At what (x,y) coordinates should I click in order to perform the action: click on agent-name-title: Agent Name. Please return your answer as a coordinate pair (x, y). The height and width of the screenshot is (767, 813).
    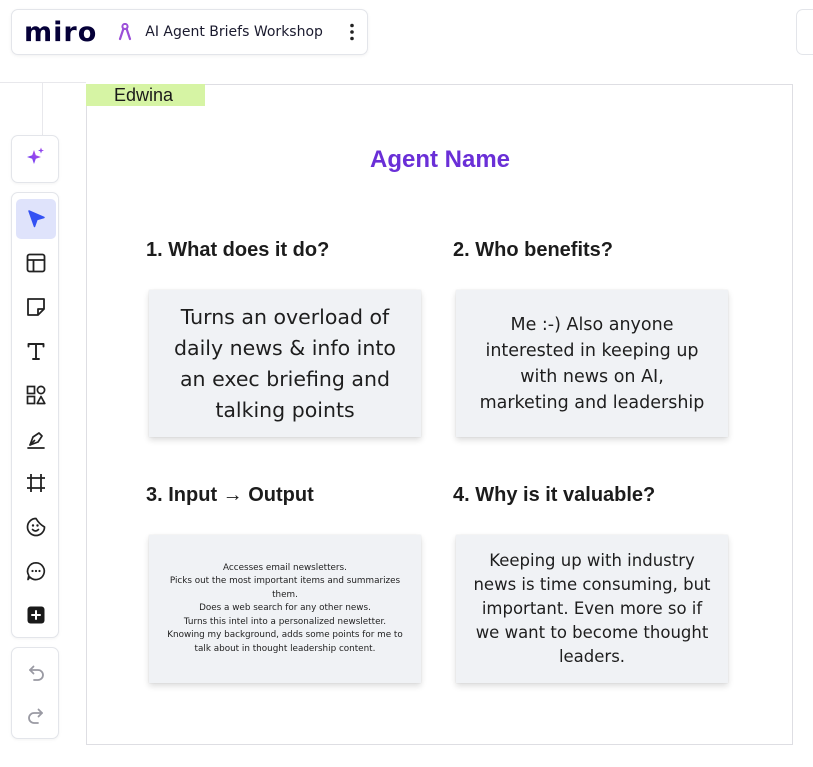
    Looking at the image, I should click on (440, 160).